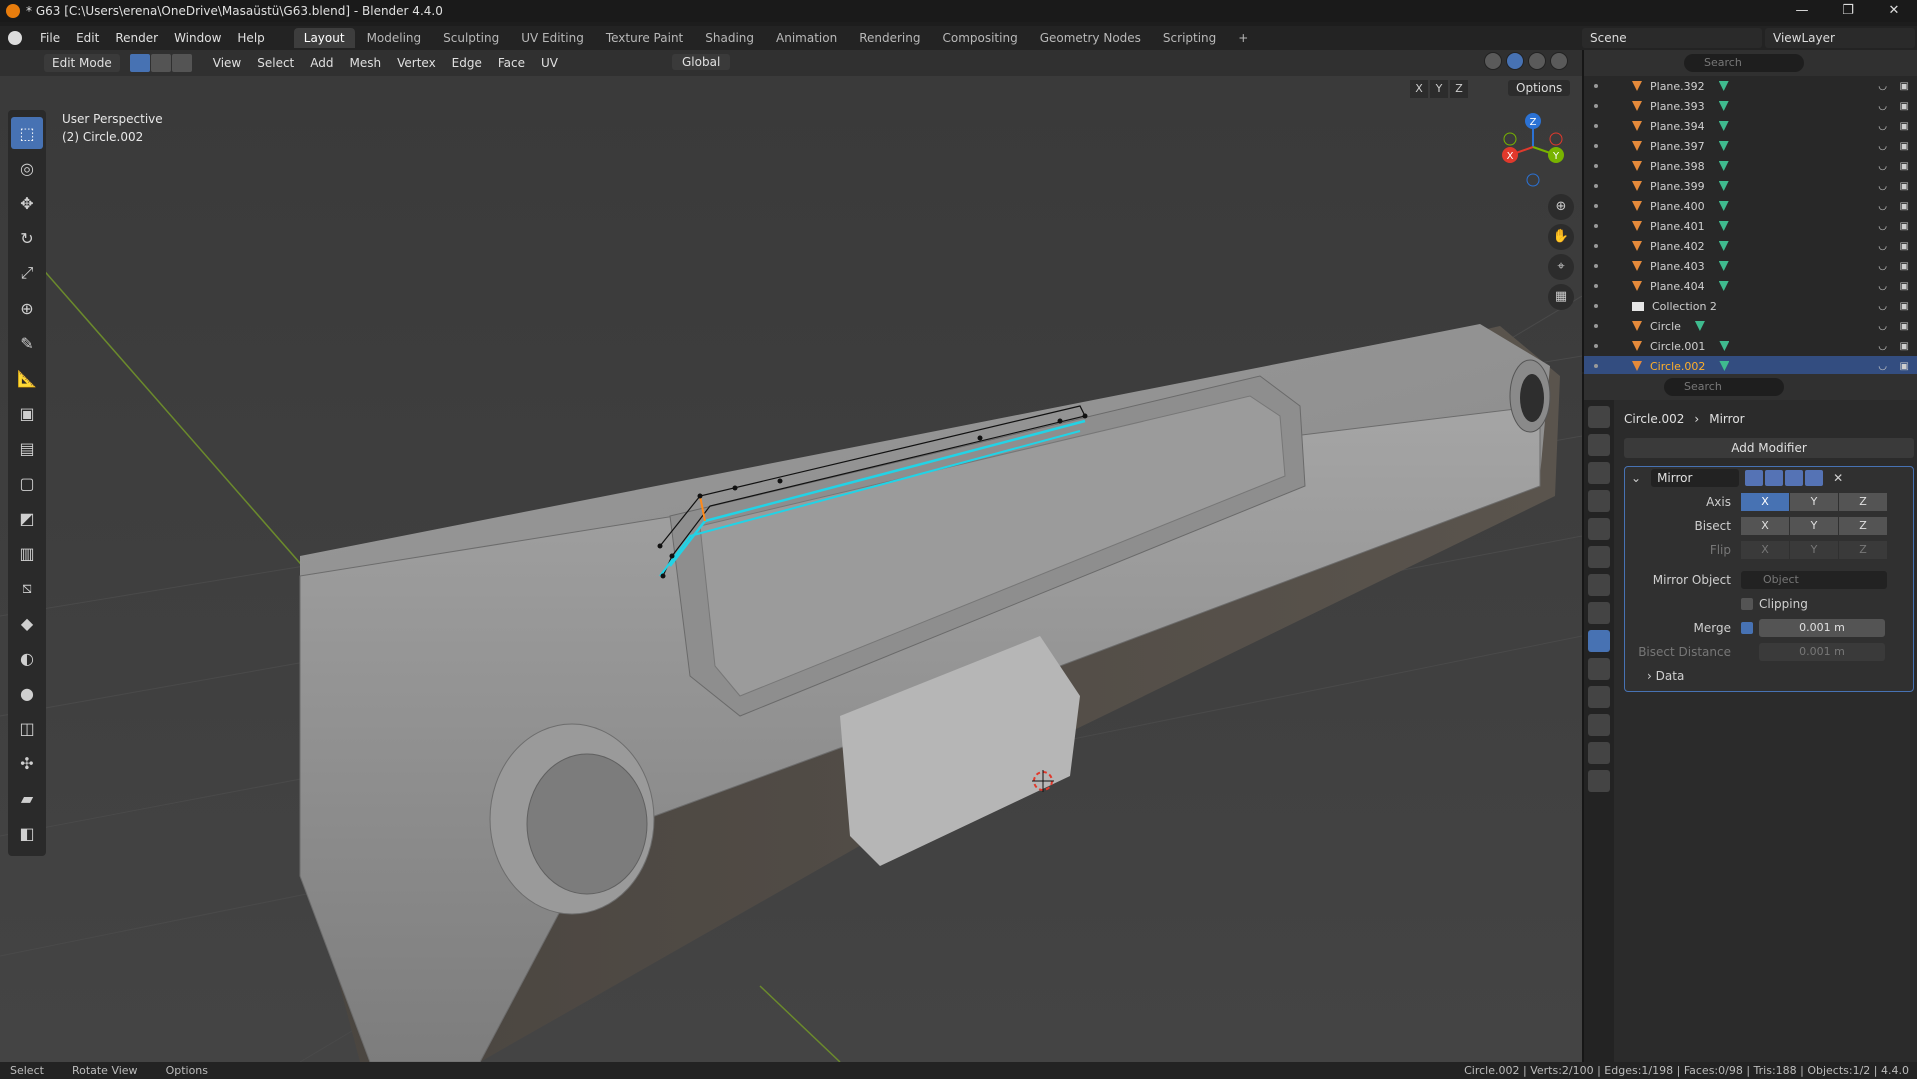 The image size is (1917, 1079). I want to click on material-tab-icon, so click(1599, 781).